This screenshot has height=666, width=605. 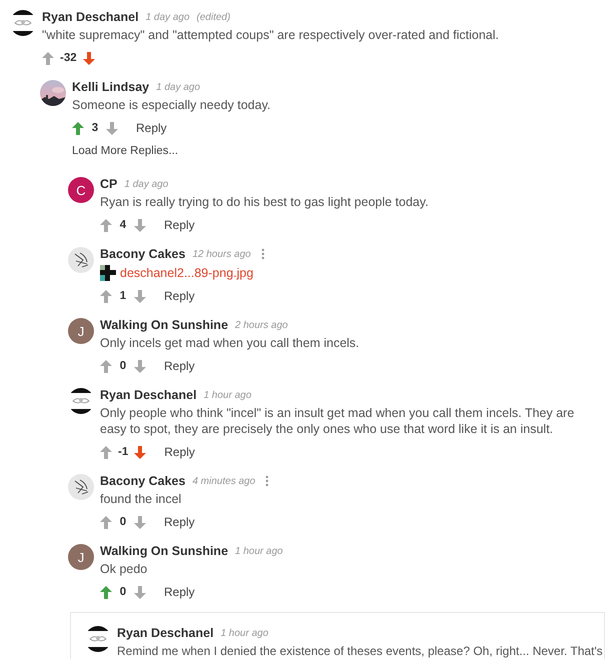 What do you see at coordinates (187, 273) in the screenshot?
I see `attachment-link: deschanel2...89-png.jpg` at bounding box center [187, 273].